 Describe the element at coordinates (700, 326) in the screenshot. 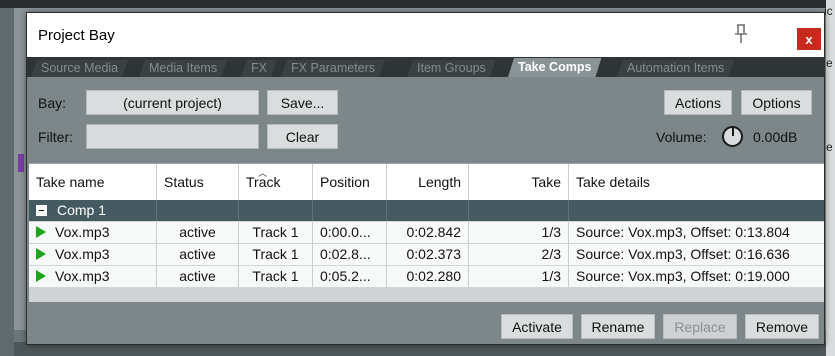

I see `replace-button: Replace` at that location.